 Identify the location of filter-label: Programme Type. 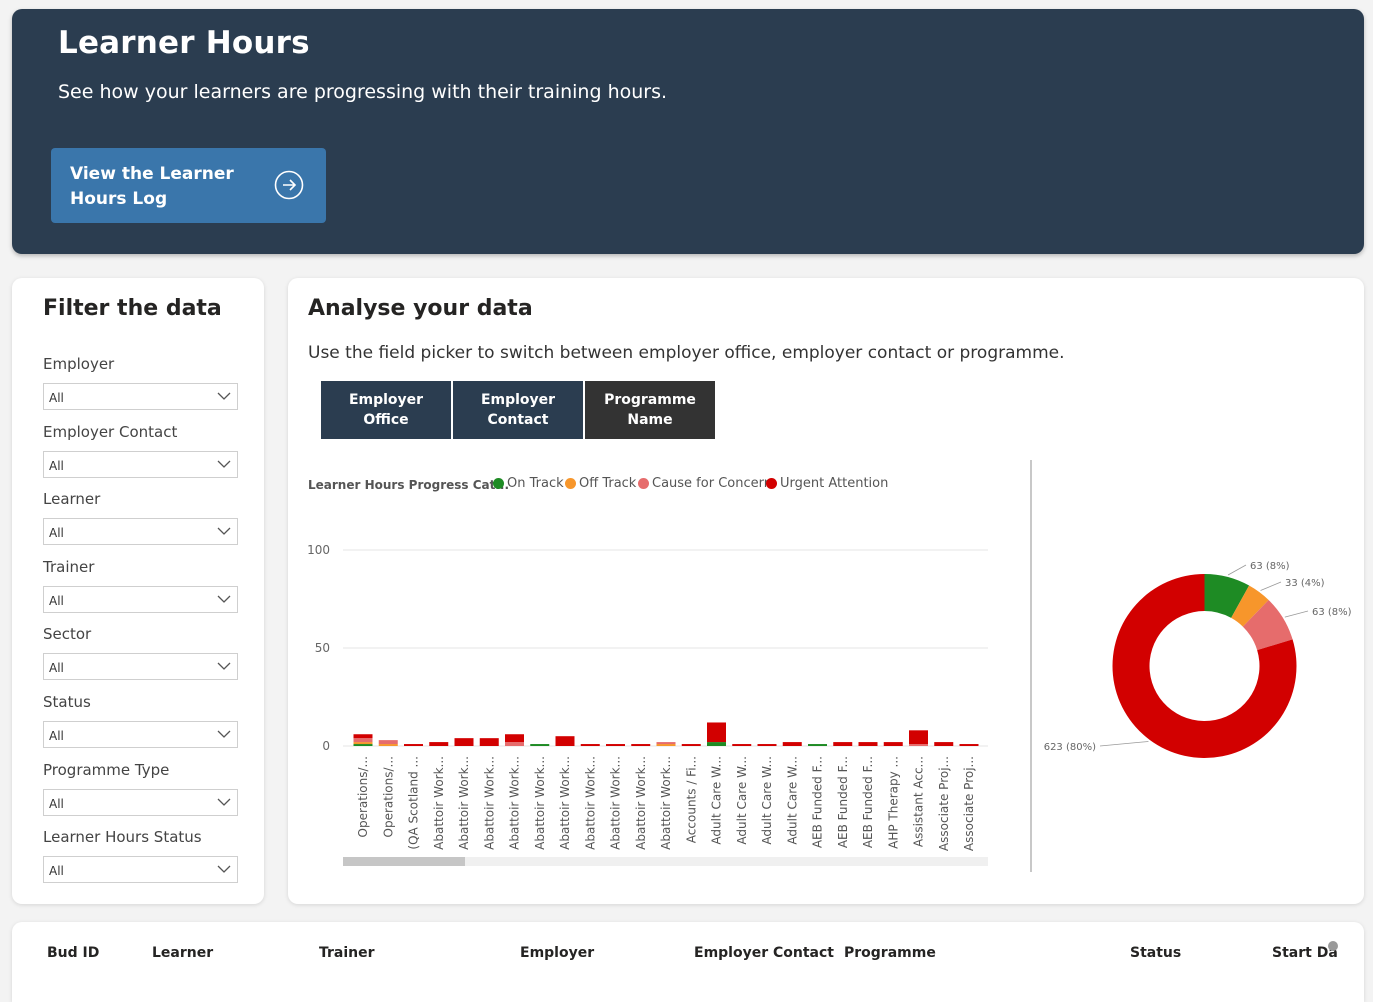
(106, 769).